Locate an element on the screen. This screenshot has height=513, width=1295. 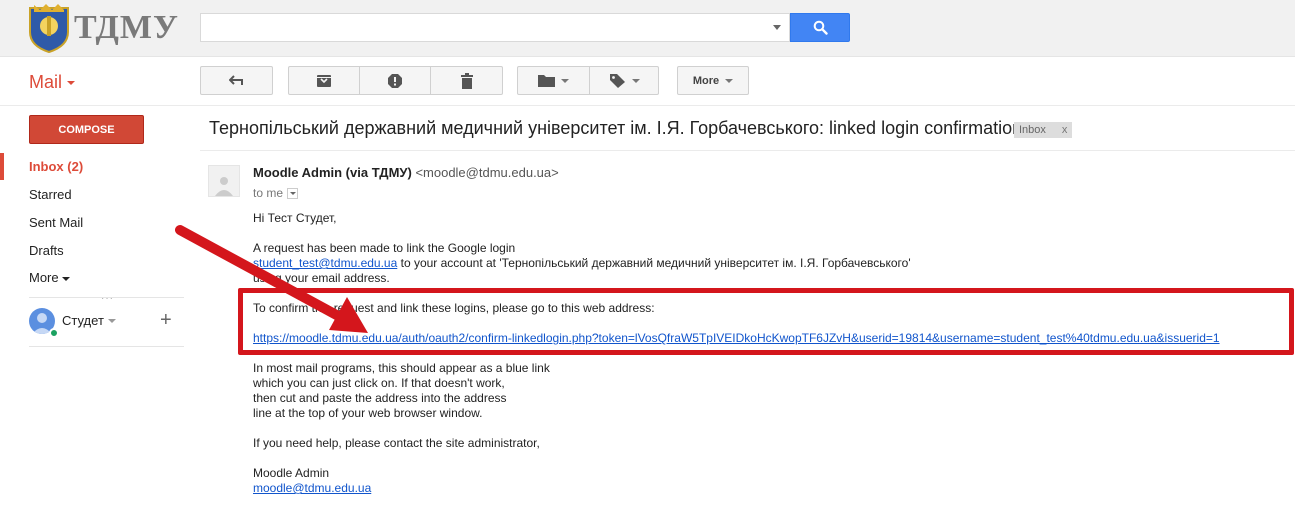
recipient-line: to me is located at coordinates (276, 193).